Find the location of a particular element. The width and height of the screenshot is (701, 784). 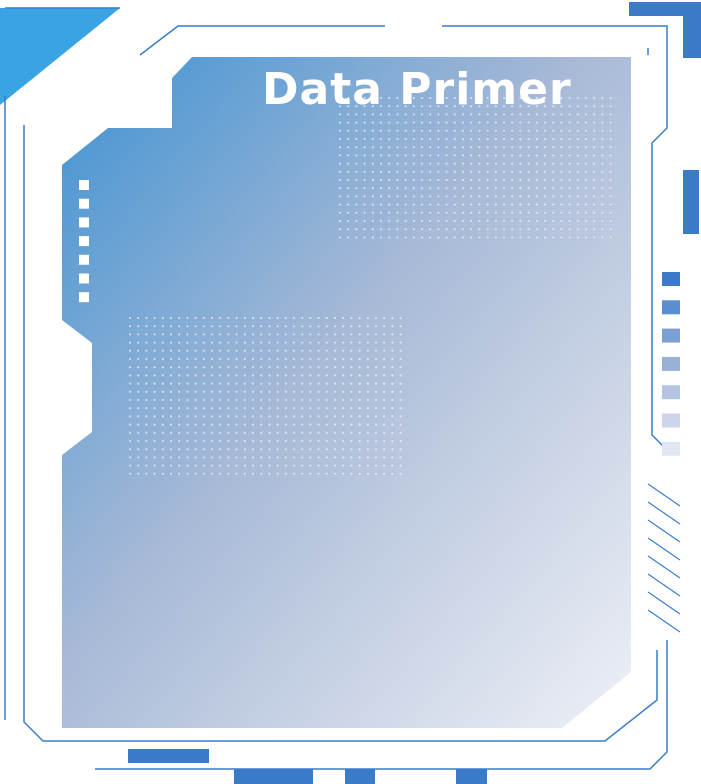

right-square is located at coordinates (671, 279).